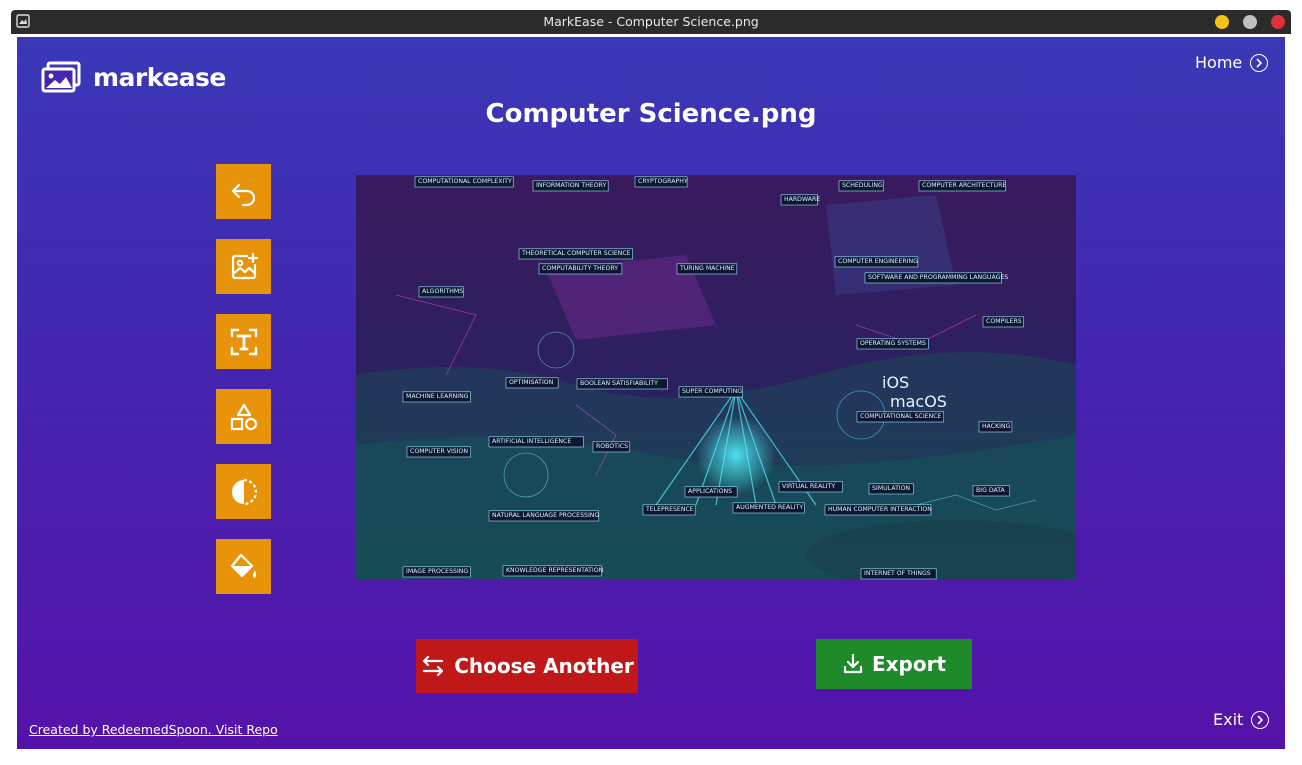 Image resolution: width=1302 pixels, height=765 pixels. I want to click on preview-label: APPLICATIONS, so click(710, 491).